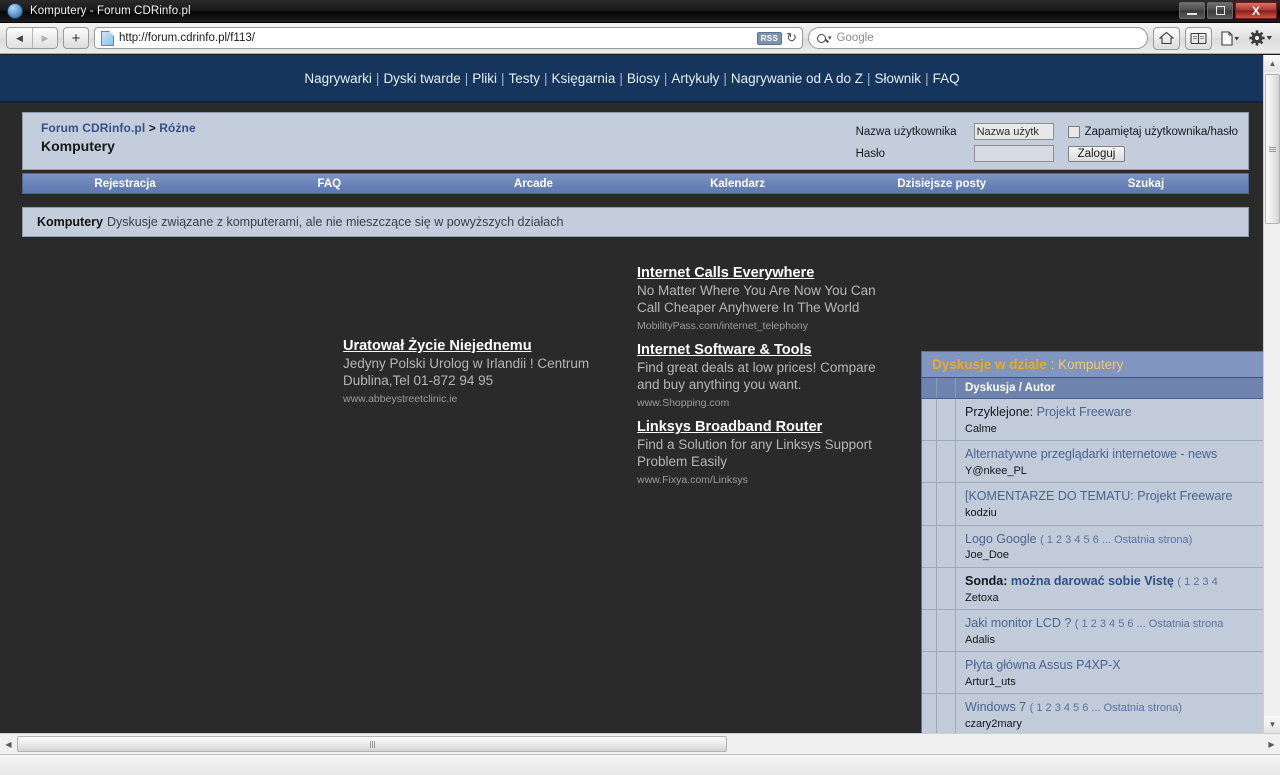  Describe the element at coordinates (1096, 153) in the screenshot. I see `login-submit-button: Zaloguj` at that location.